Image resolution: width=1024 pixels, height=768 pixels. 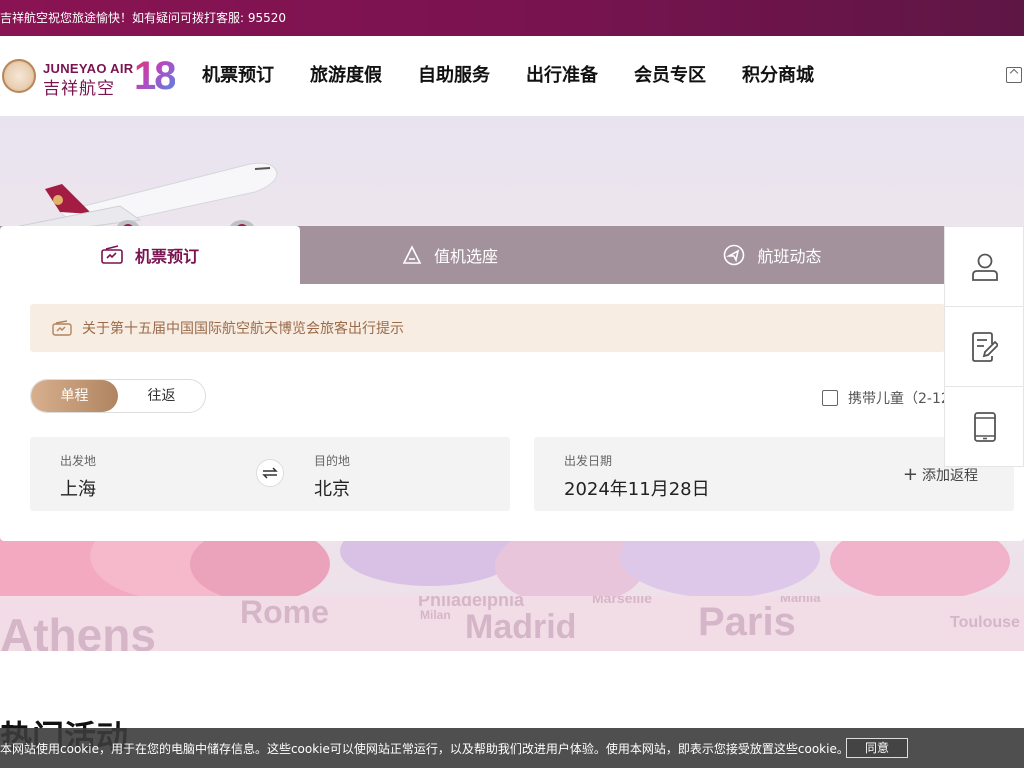 I want to click on site-logo: JUNEYAO AIR 吉祥航空 18, so click(x=90, y=76).